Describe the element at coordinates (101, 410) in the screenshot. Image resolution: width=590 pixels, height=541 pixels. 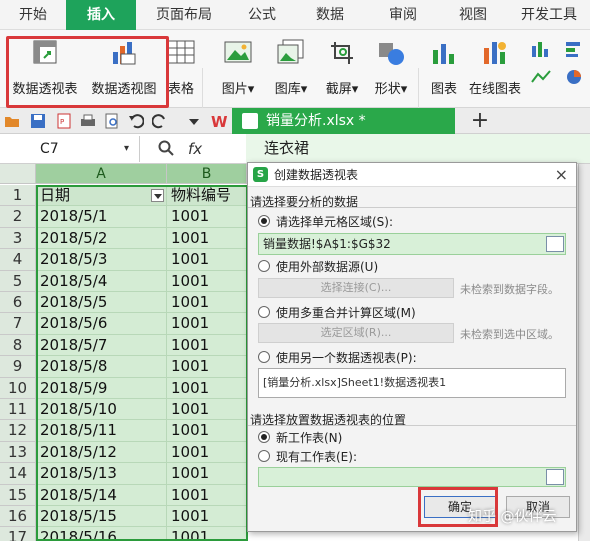
I see `cell-date: 2018/5/10` at that location.